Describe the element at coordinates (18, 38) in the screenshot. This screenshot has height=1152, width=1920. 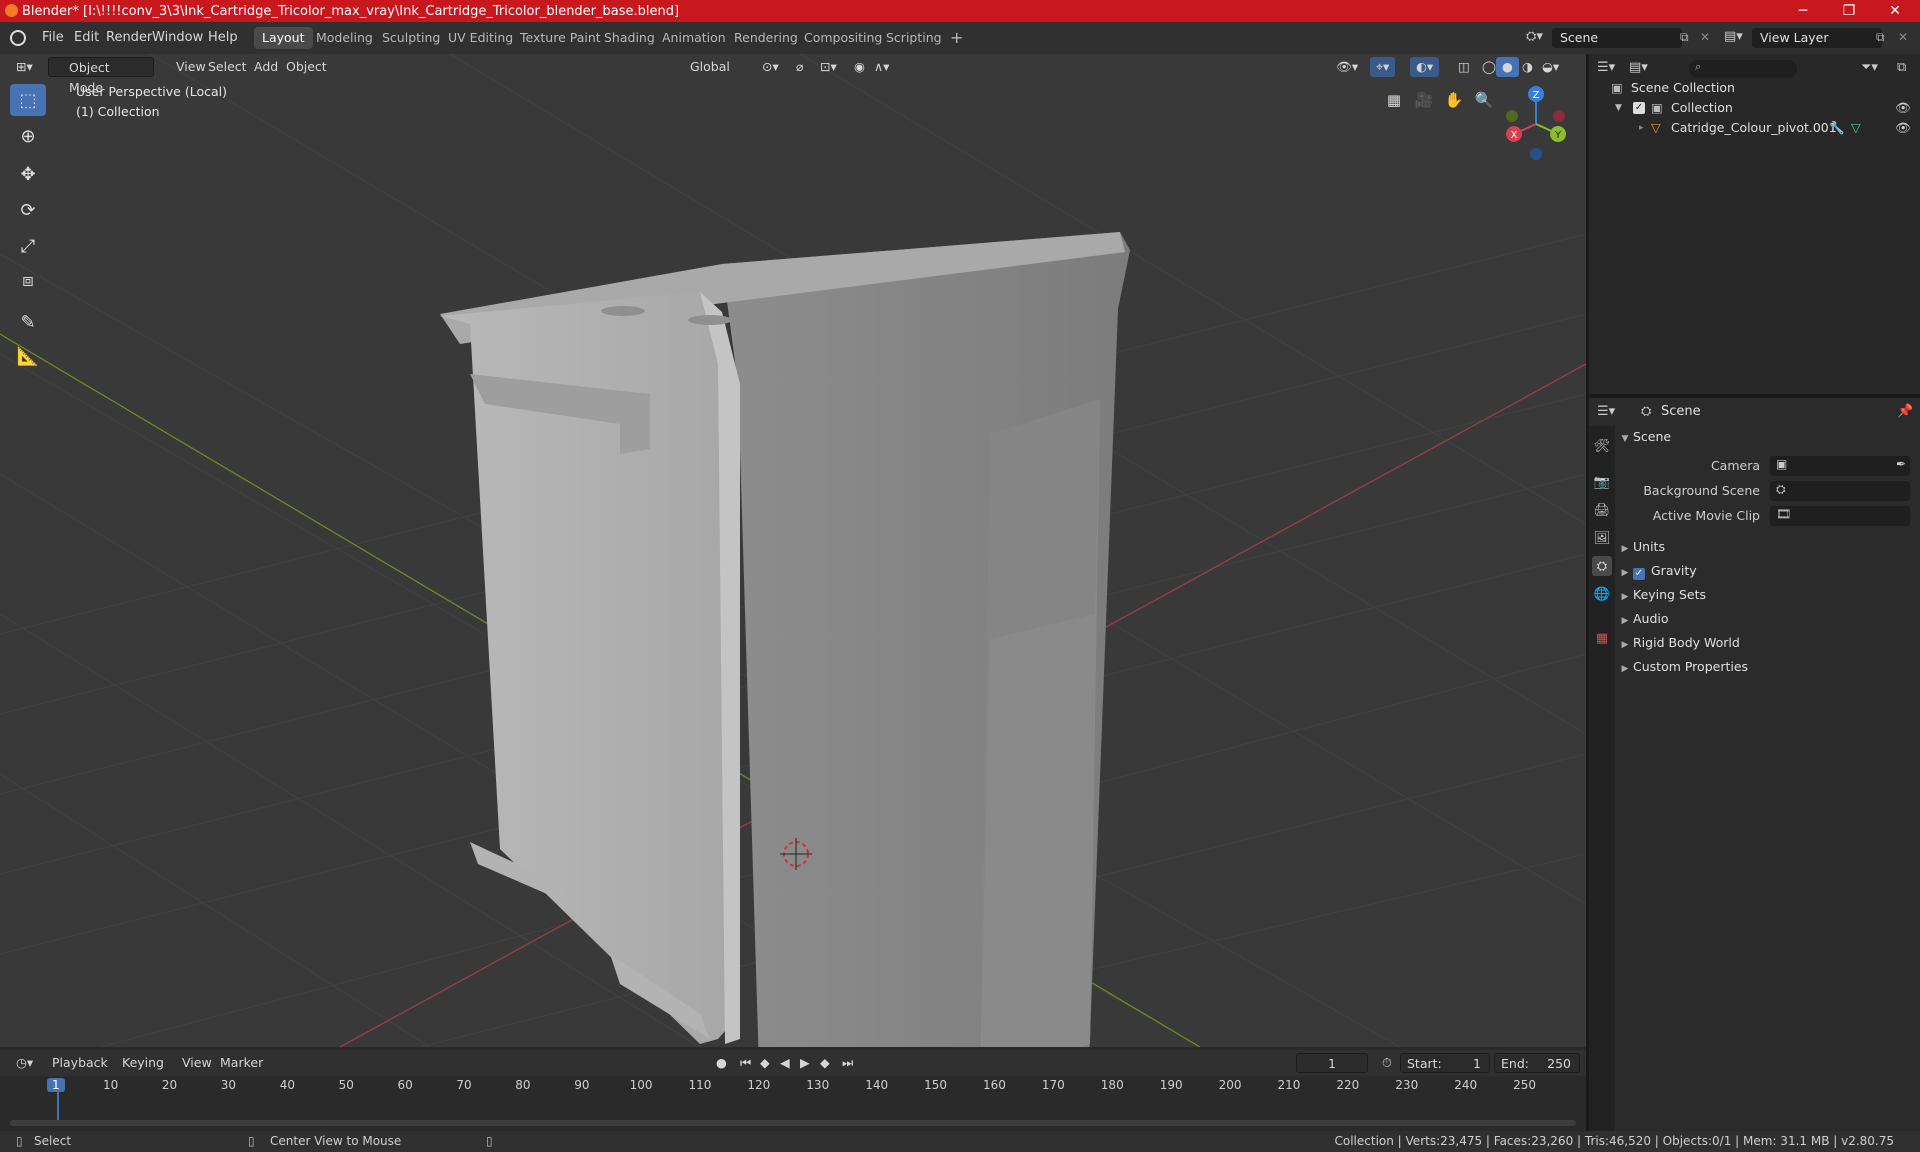
I see `blender-menu-icon` at that location.